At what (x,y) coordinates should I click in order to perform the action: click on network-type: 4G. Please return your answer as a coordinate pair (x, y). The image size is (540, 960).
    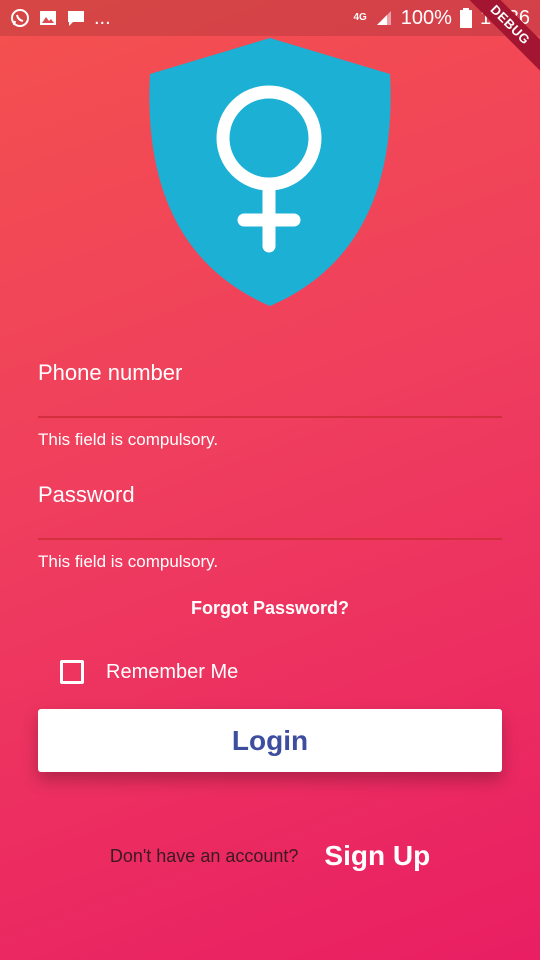
    Looking at the image, I should click on (360, 17).